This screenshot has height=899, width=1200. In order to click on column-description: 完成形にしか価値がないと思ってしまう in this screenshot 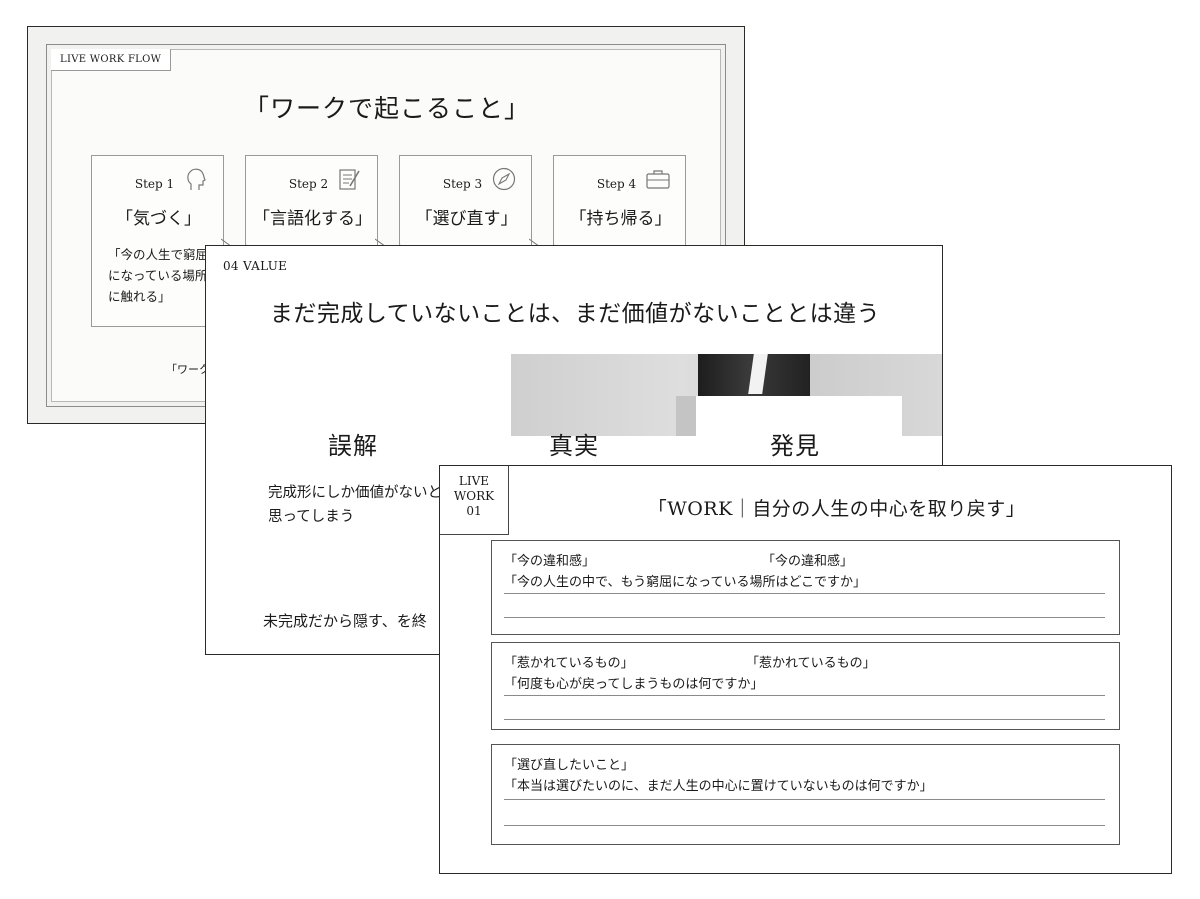, I will do `click(355, 505)`.